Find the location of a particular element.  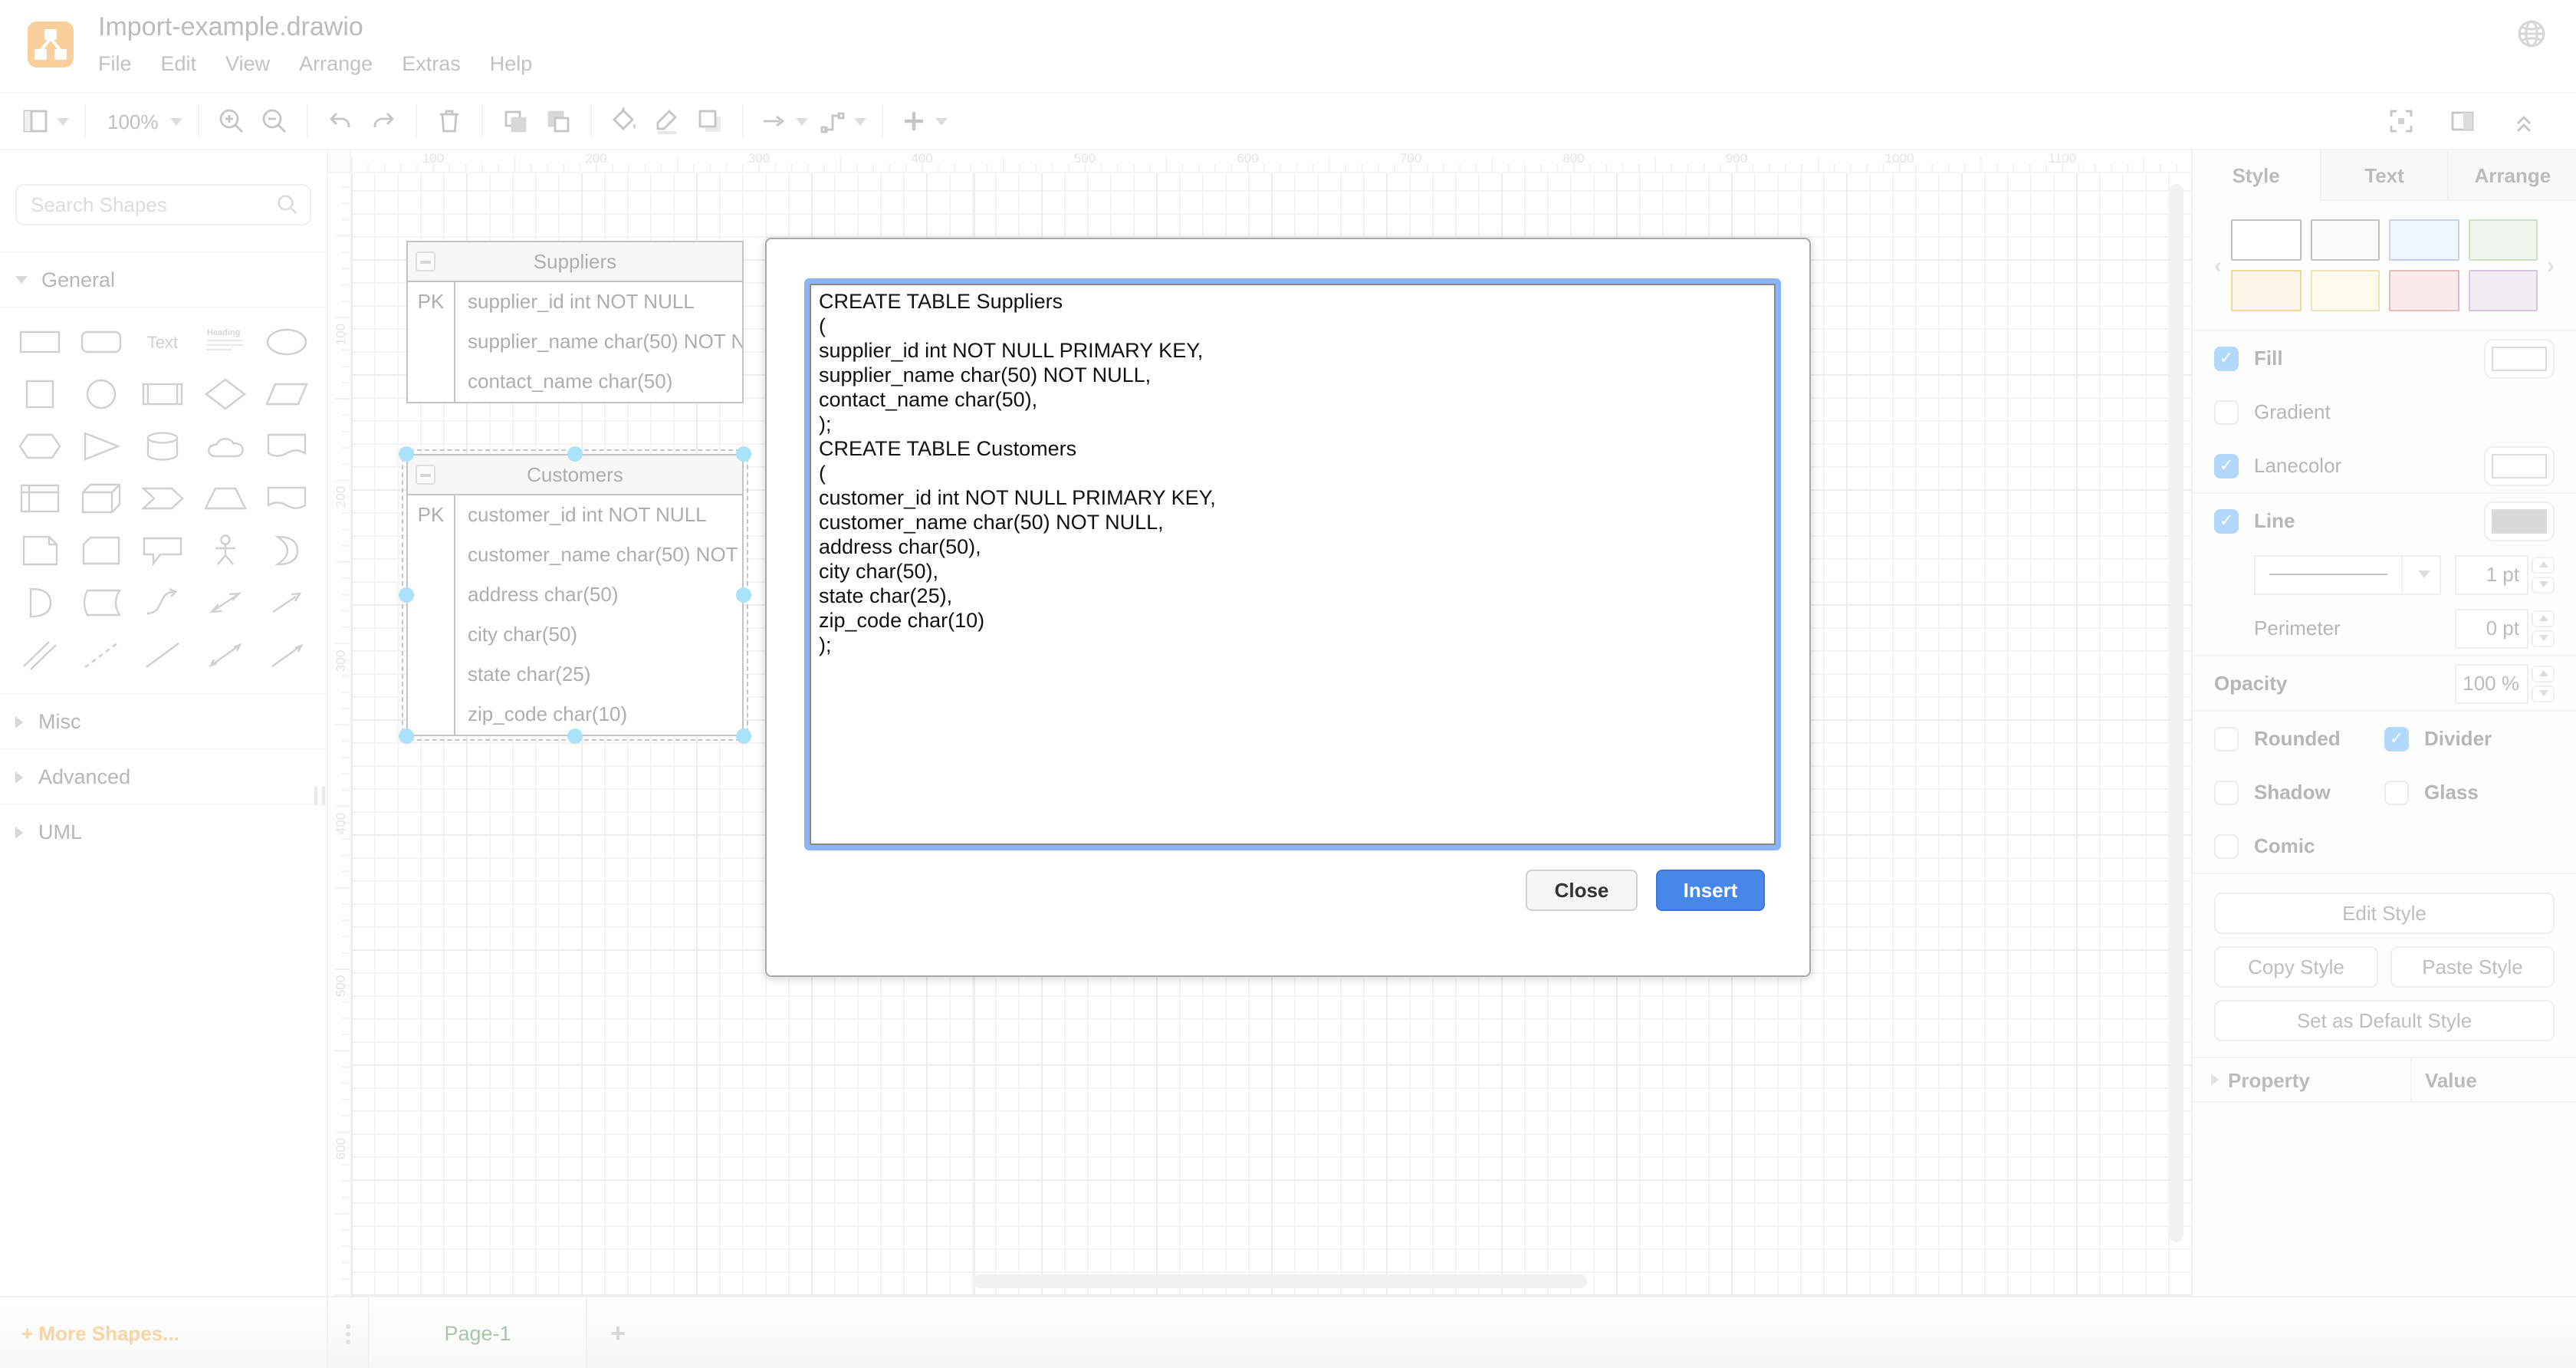

insert-button: Insert is located at coordinates (1710, 890).